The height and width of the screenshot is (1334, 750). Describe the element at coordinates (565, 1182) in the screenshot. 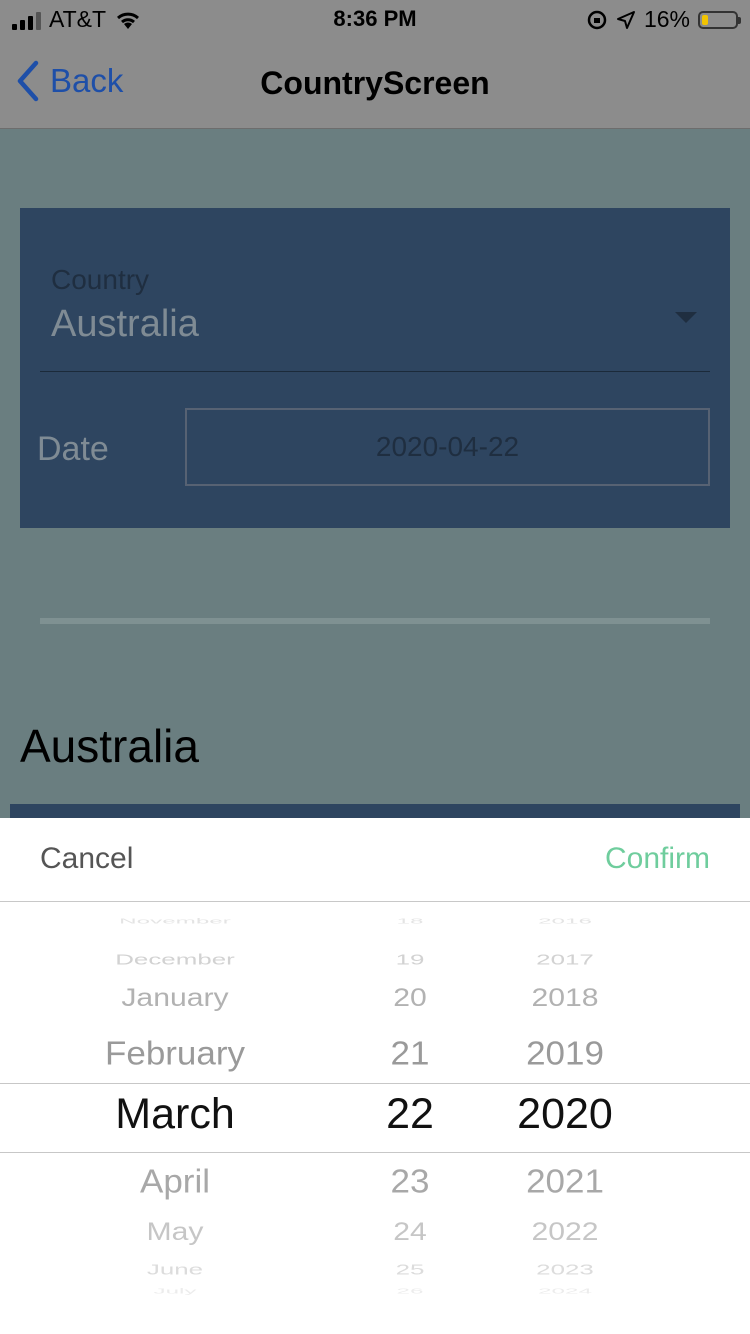

I see `year-option: 2021` at that location.